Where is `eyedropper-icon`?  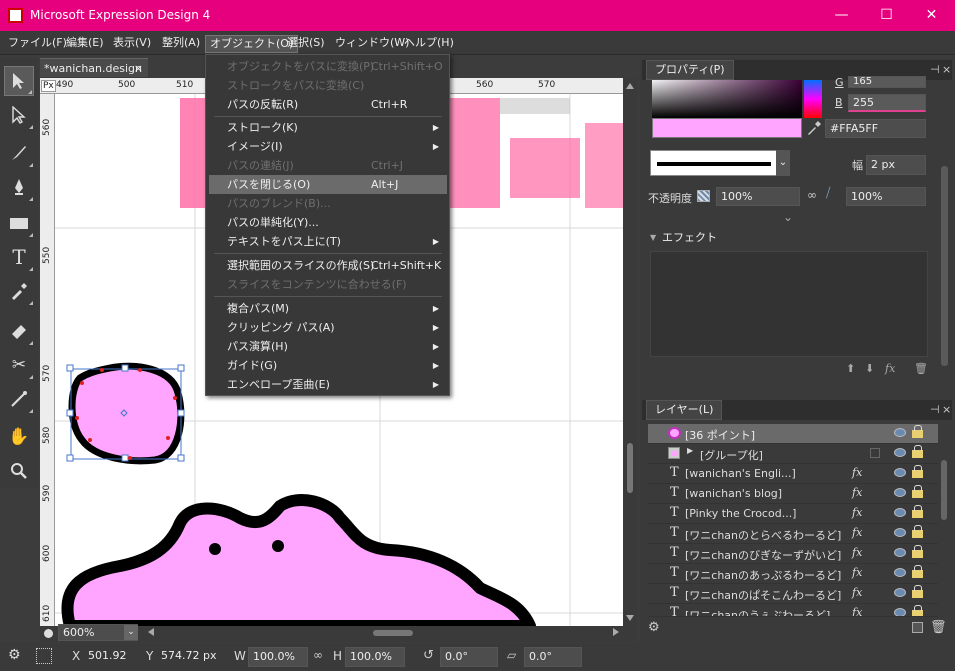
eyedropper-icon is located at coordinates (814, 128).